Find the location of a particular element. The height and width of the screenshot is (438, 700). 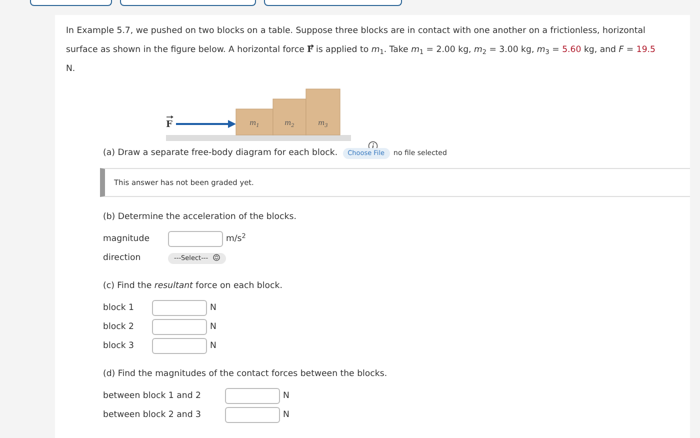

force-label: F is located at coordinates (169, 125).